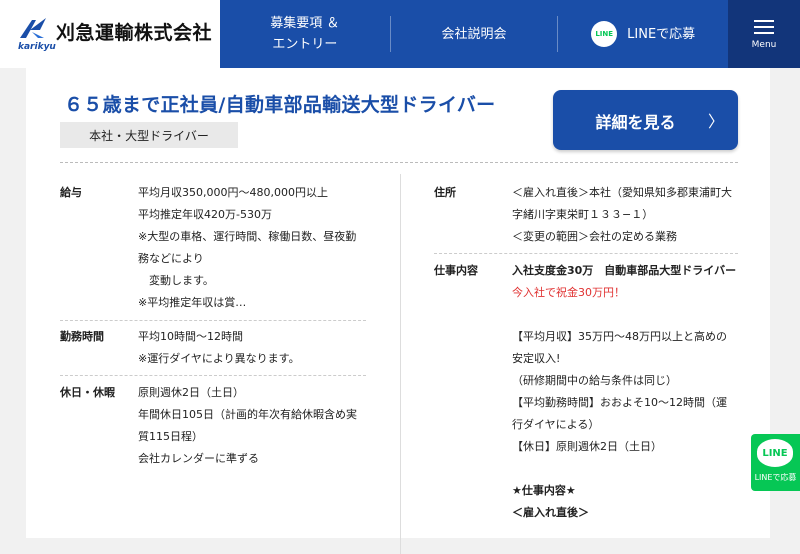 Image resolution: width=800 pixels, height=554 pixels. Describe the element at coordinates (71, 192) in the screenshot. I see `salary-label: 給与` at that location.